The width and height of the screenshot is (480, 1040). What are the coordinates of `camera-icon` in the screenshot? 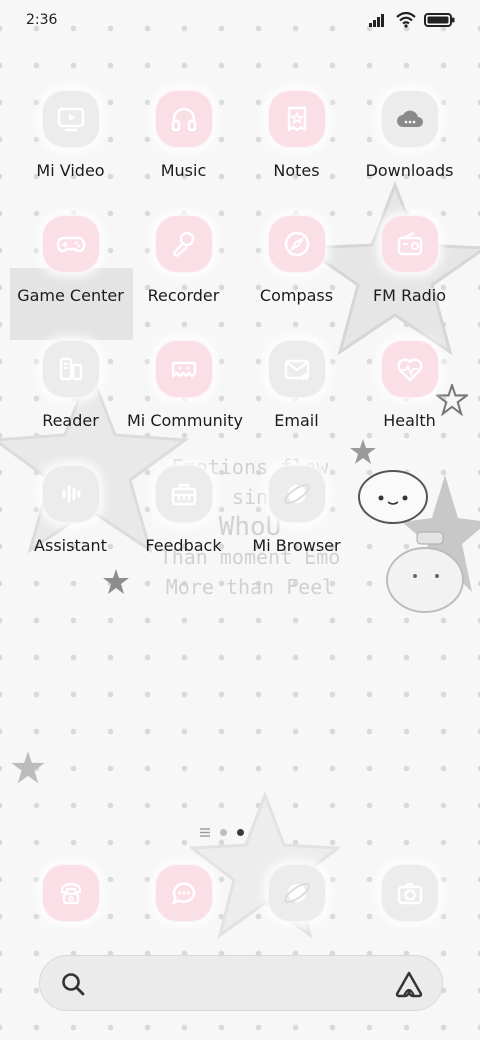 It's located at (410, 893).